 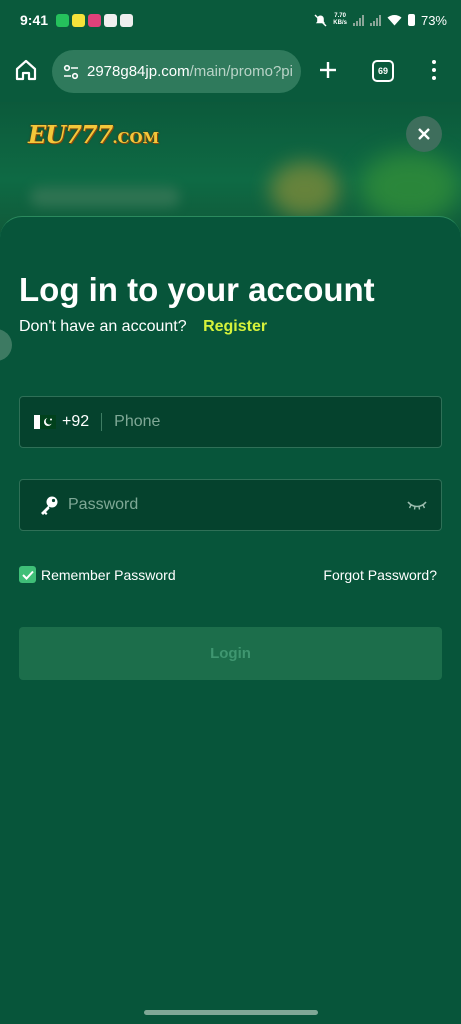 What do you see at coordinates (417, 505) in the screenshot?
I see `eye-closed-icon` at bounding box center [417, 505].